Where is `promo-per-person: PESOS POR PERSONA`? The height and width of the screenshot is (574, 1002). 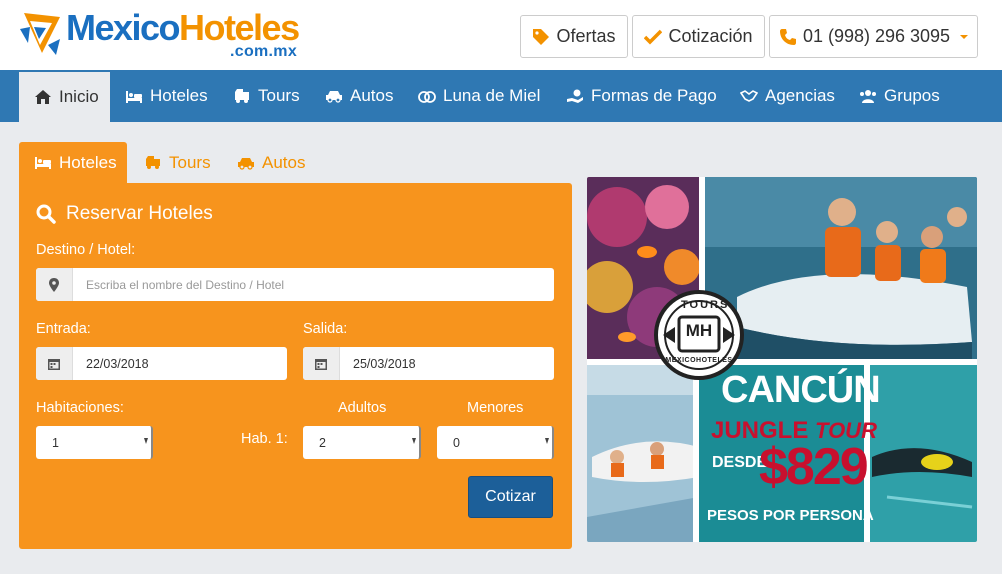 promo-per-person: PESOS POR PERSONA is located at coordinates (790, 515).